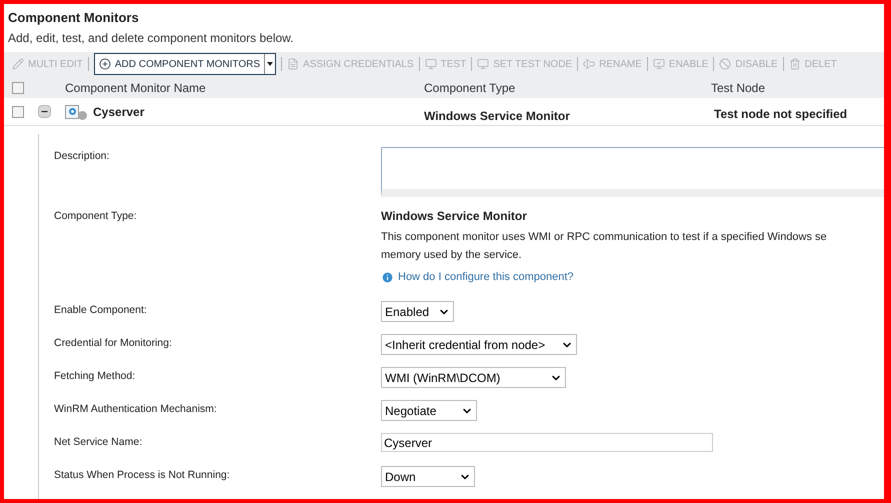  What do you see at coordinates (465, 345) in the screenshot?
I see `dropdown-value: <Inherit credential from node>` at bounding box center [465, 345].